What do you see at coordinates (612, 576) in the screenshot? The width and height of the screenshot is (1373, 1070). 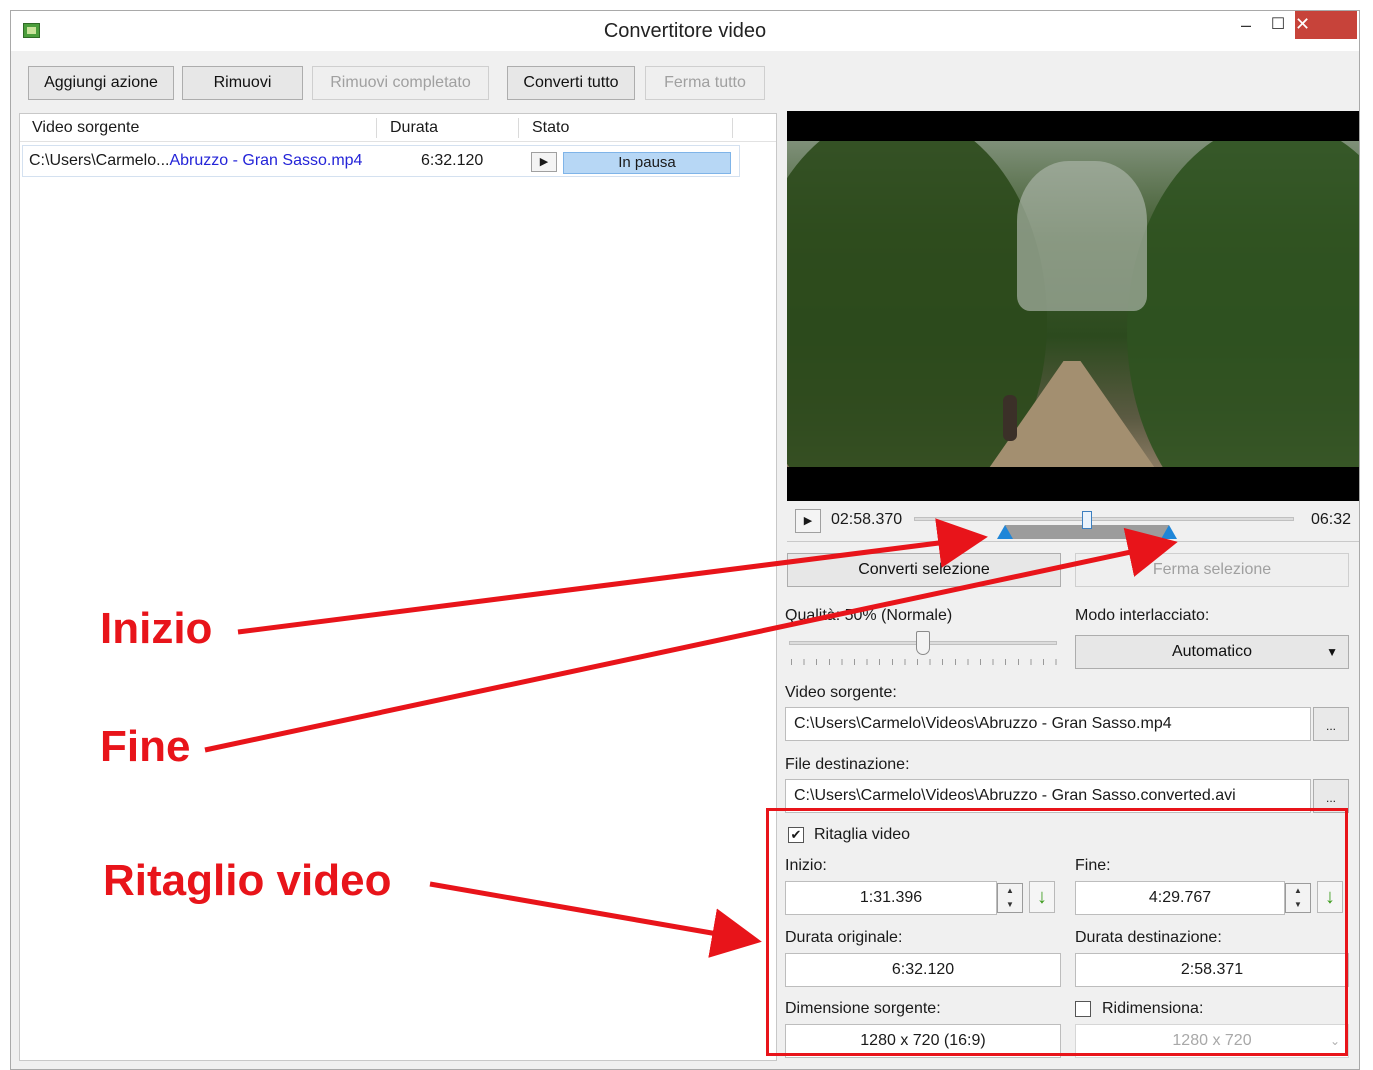 I see `arrow-start` at bounding box center [612, 576].